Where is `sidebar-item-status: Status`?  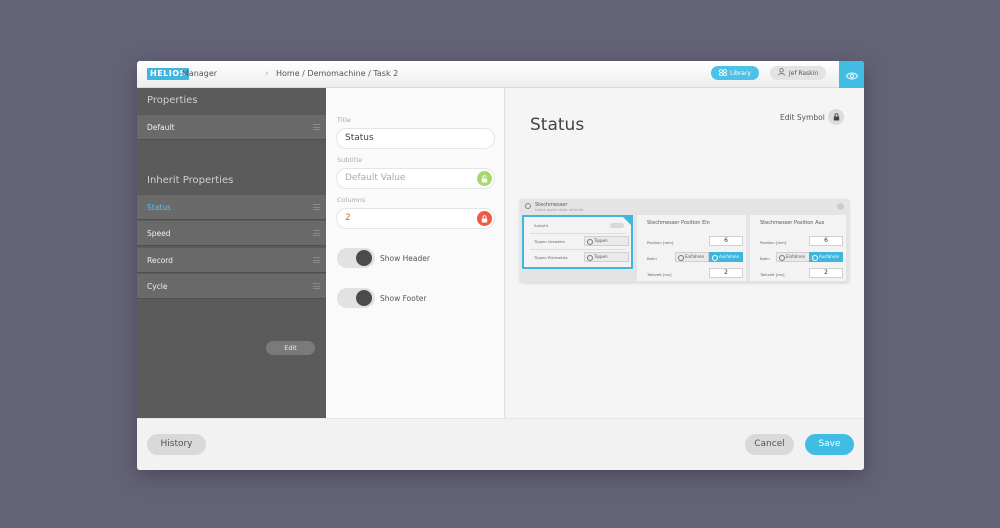 sidebar-item-status: Status is located at coordinates (231, 207).